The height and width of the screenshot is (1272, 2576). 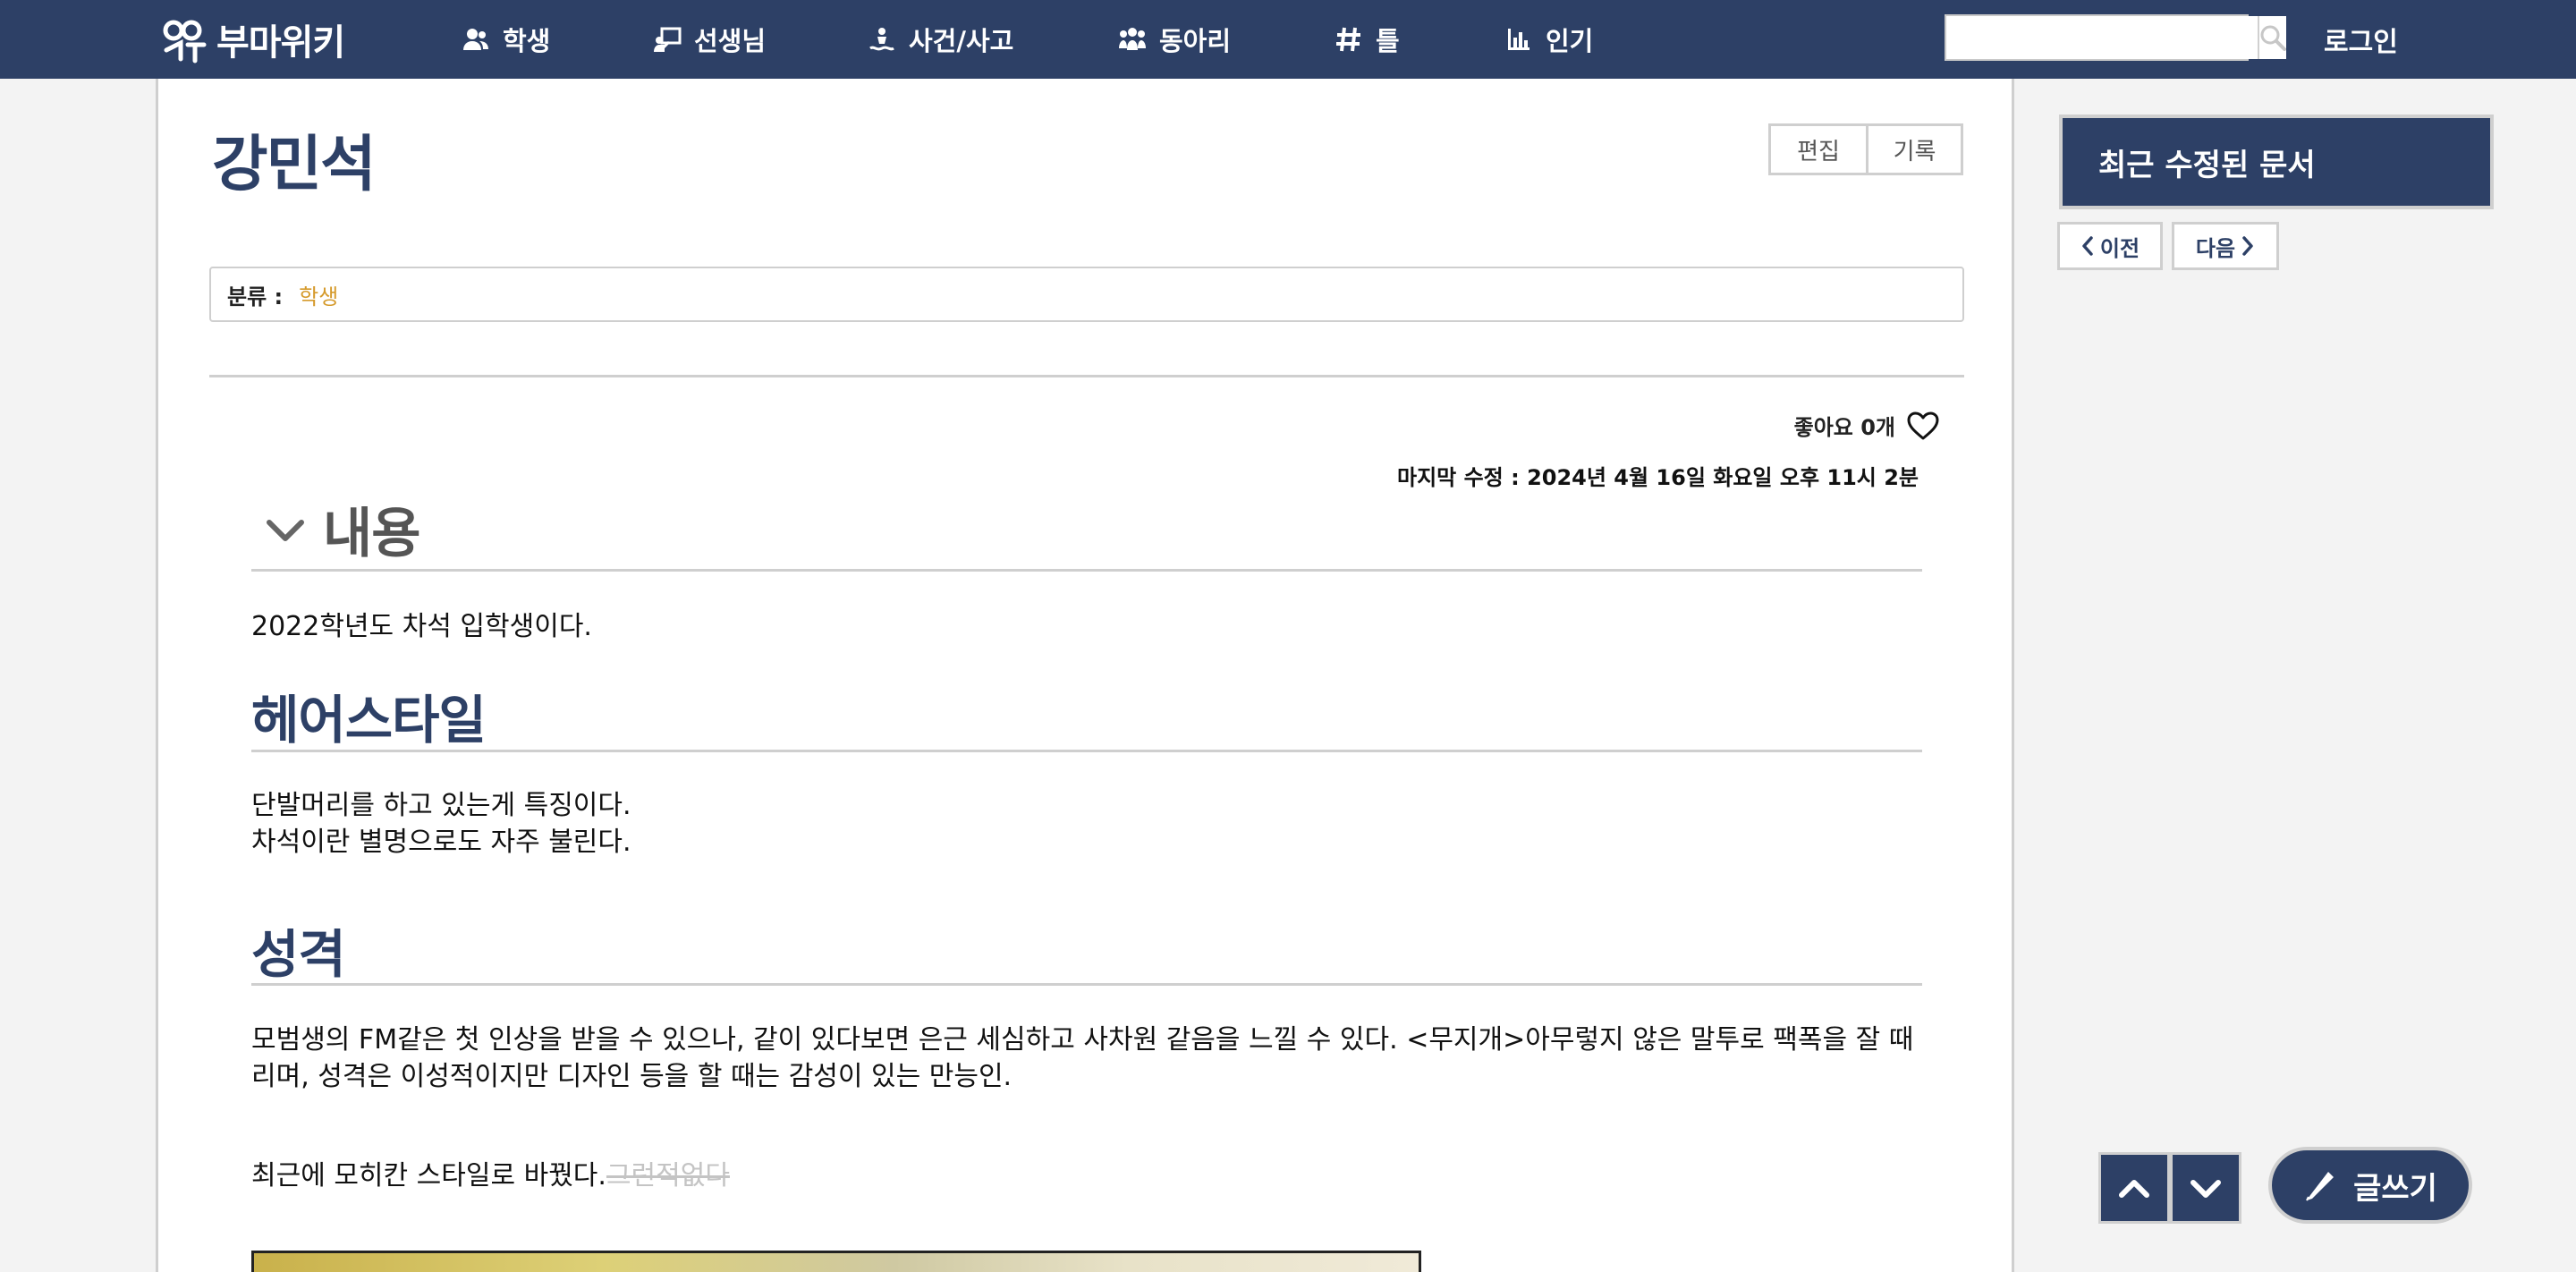 What do you see at coordinates (475, 39) in the screenshot?
I see `users-icon` at bounding box center [475, 39].